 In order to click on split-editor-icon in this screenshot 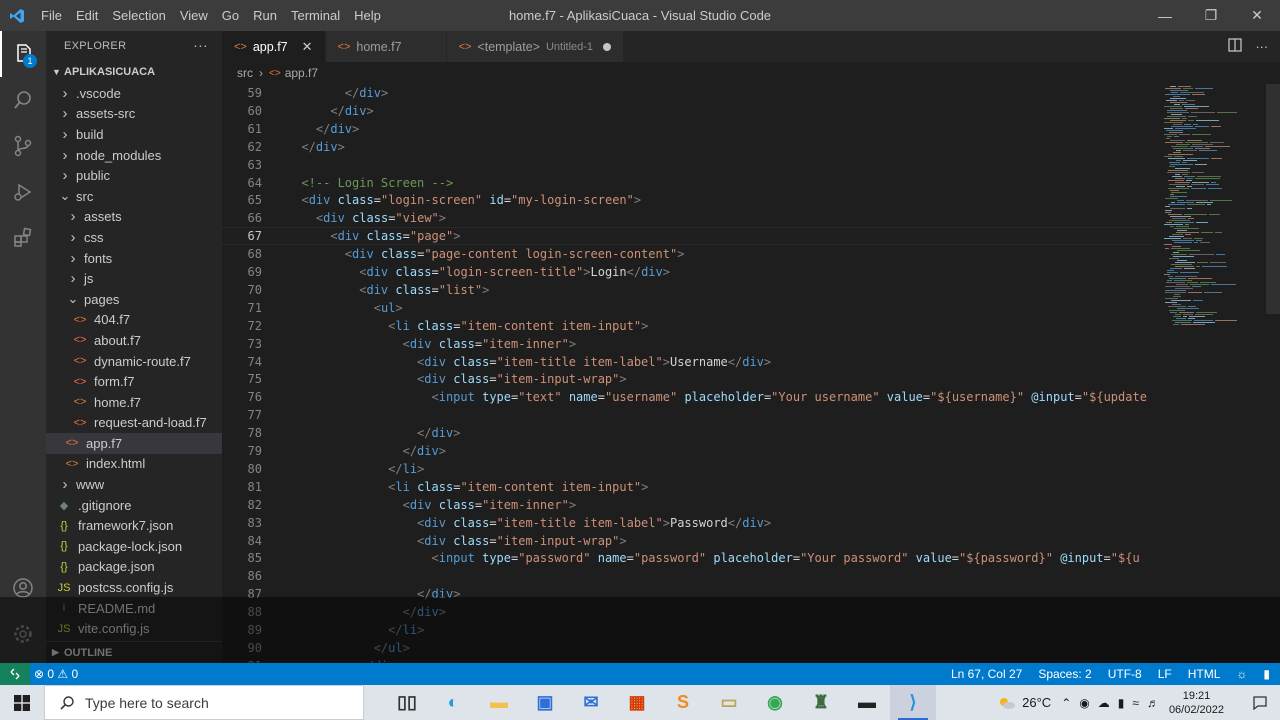, I will do `click(1234, 46)`.